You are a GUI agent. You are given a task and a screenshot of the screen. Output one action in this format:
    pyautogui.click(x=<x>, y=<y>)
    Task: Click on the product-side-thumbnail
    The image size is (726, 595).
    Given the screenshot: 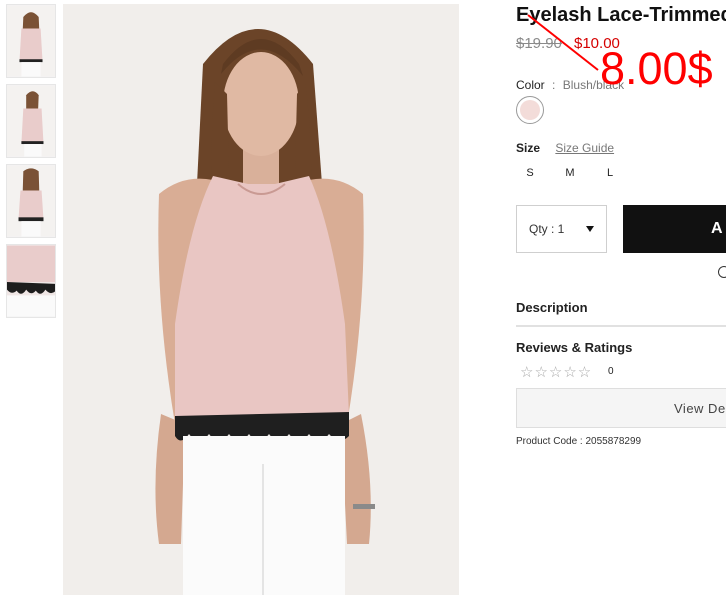 What is the action you would take?
    pyautogui.click(x=31, y=121)
    